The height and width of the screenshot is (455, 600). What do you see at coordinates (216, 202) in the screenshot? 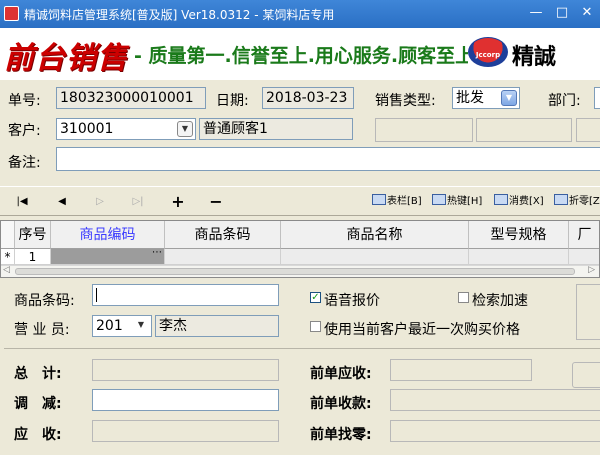
I see `delete-row-button: −` at bounding box center [216, 202].